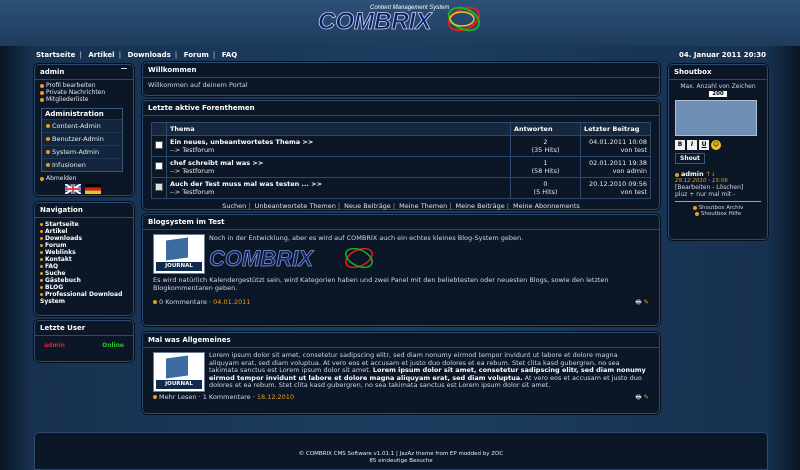 The image size is (800, 470). What do you see at coordinates (84, 280) in the screenshot?
I see `navlink-gaestebuch: Gästebuch` at bounding box center [84, 280].